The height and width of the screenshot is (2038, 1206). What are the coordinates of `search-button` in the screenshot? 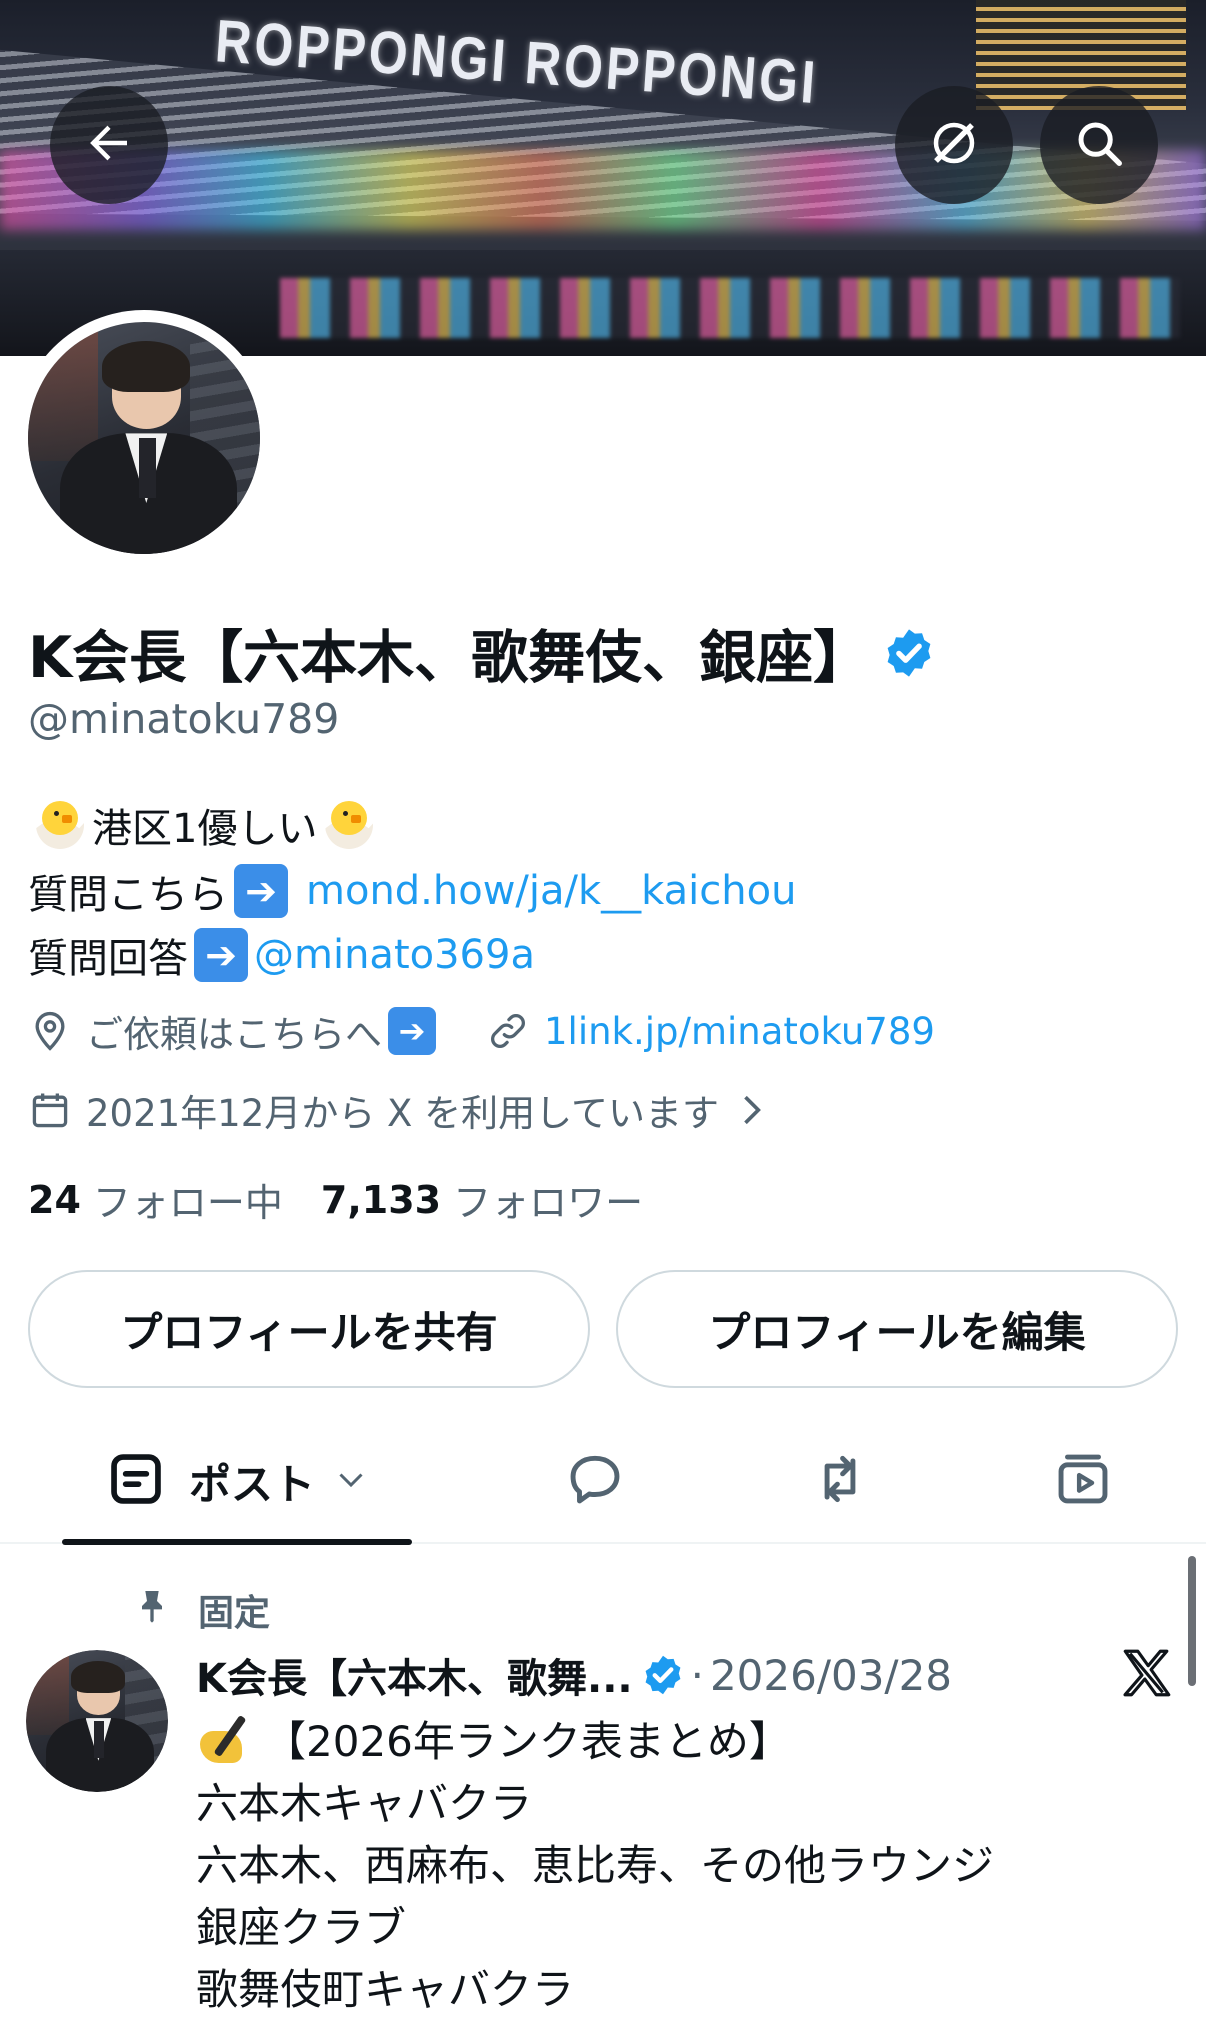 It's located at (1099, 145).